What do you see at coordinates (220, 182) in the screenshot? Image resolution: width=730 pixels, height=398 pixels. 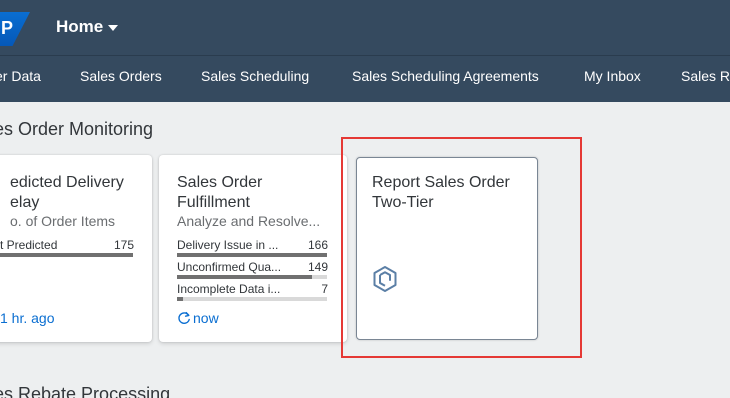 I see `tile-title-line1: Sales Order` at bounding box center [220, 182].